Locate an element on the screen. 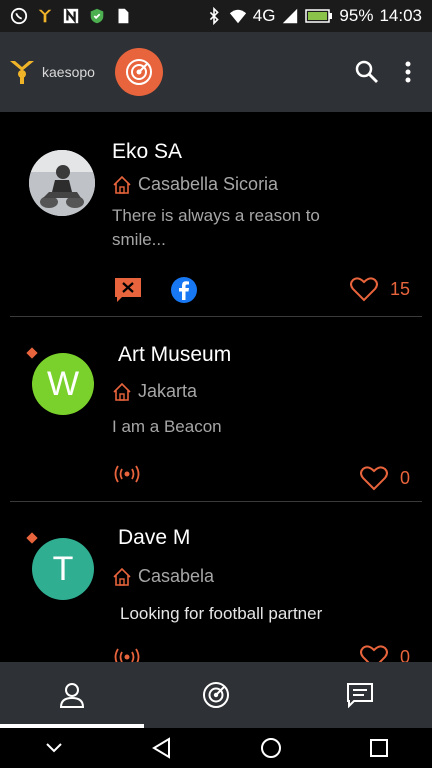  tab-profile is located at coordinates (72, 695).